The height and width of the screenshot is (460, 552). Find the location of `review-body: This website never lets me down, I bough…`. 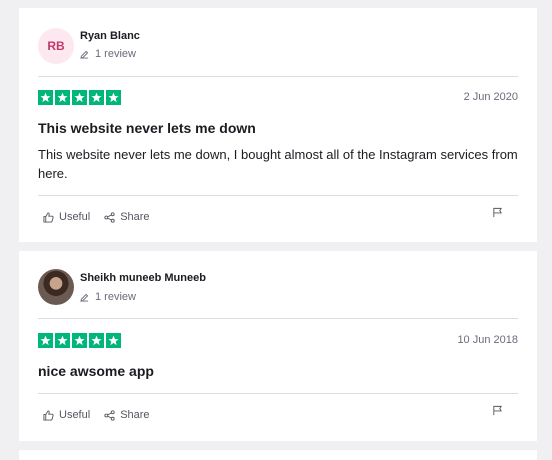

review-body: This website never lets me down, I bough… is located at coordinates (278, 164).